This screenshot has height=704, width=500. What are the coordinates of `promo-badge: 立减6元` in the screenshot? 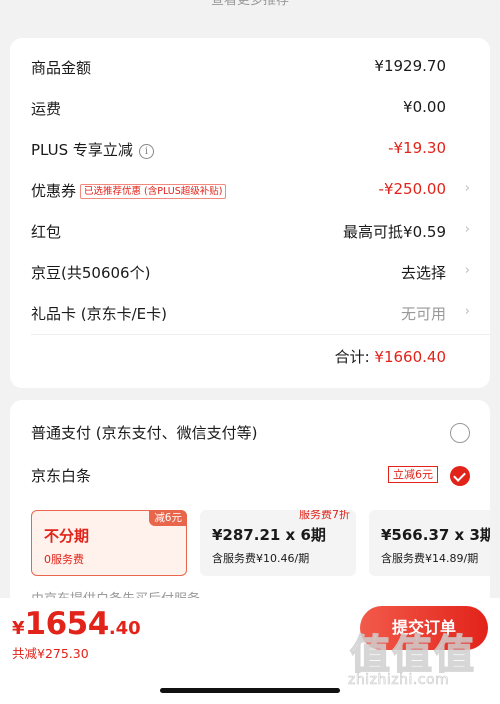 It's located at (413, 474).